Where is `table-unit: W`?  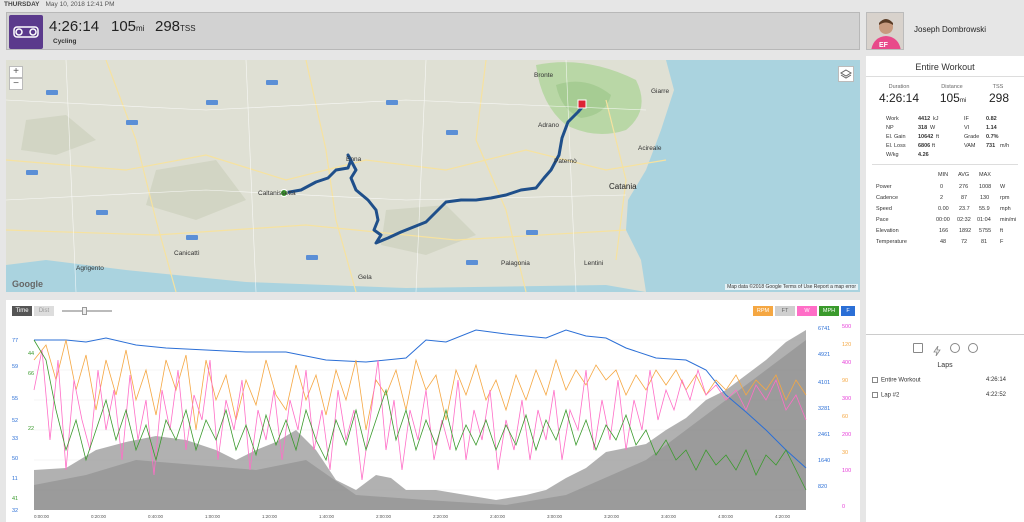
table-unit: W is located at coordinates (1003, 187).